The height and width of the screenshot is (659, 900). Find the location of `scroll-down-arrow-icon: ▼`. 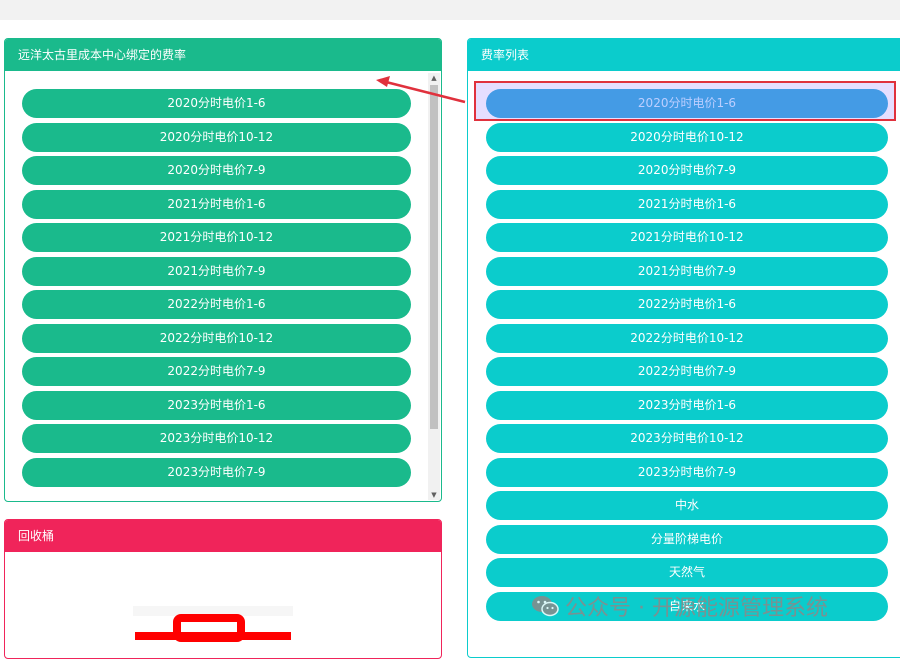

scroll-down-arrow-icon: ▼ is located at coordinates (434, 495).